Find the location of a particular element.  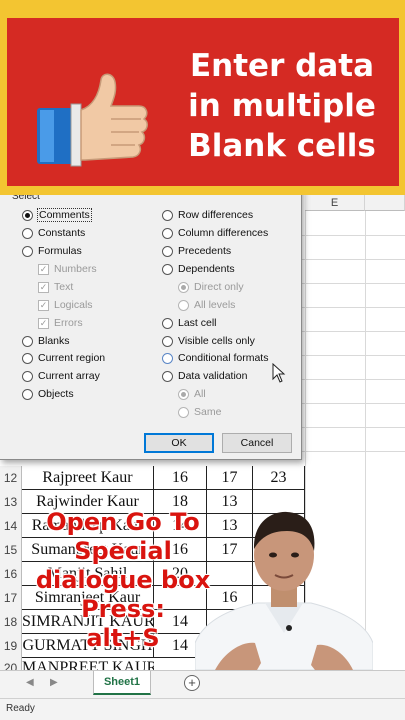

option-label: Logicals is located at coordinates (73, 305).